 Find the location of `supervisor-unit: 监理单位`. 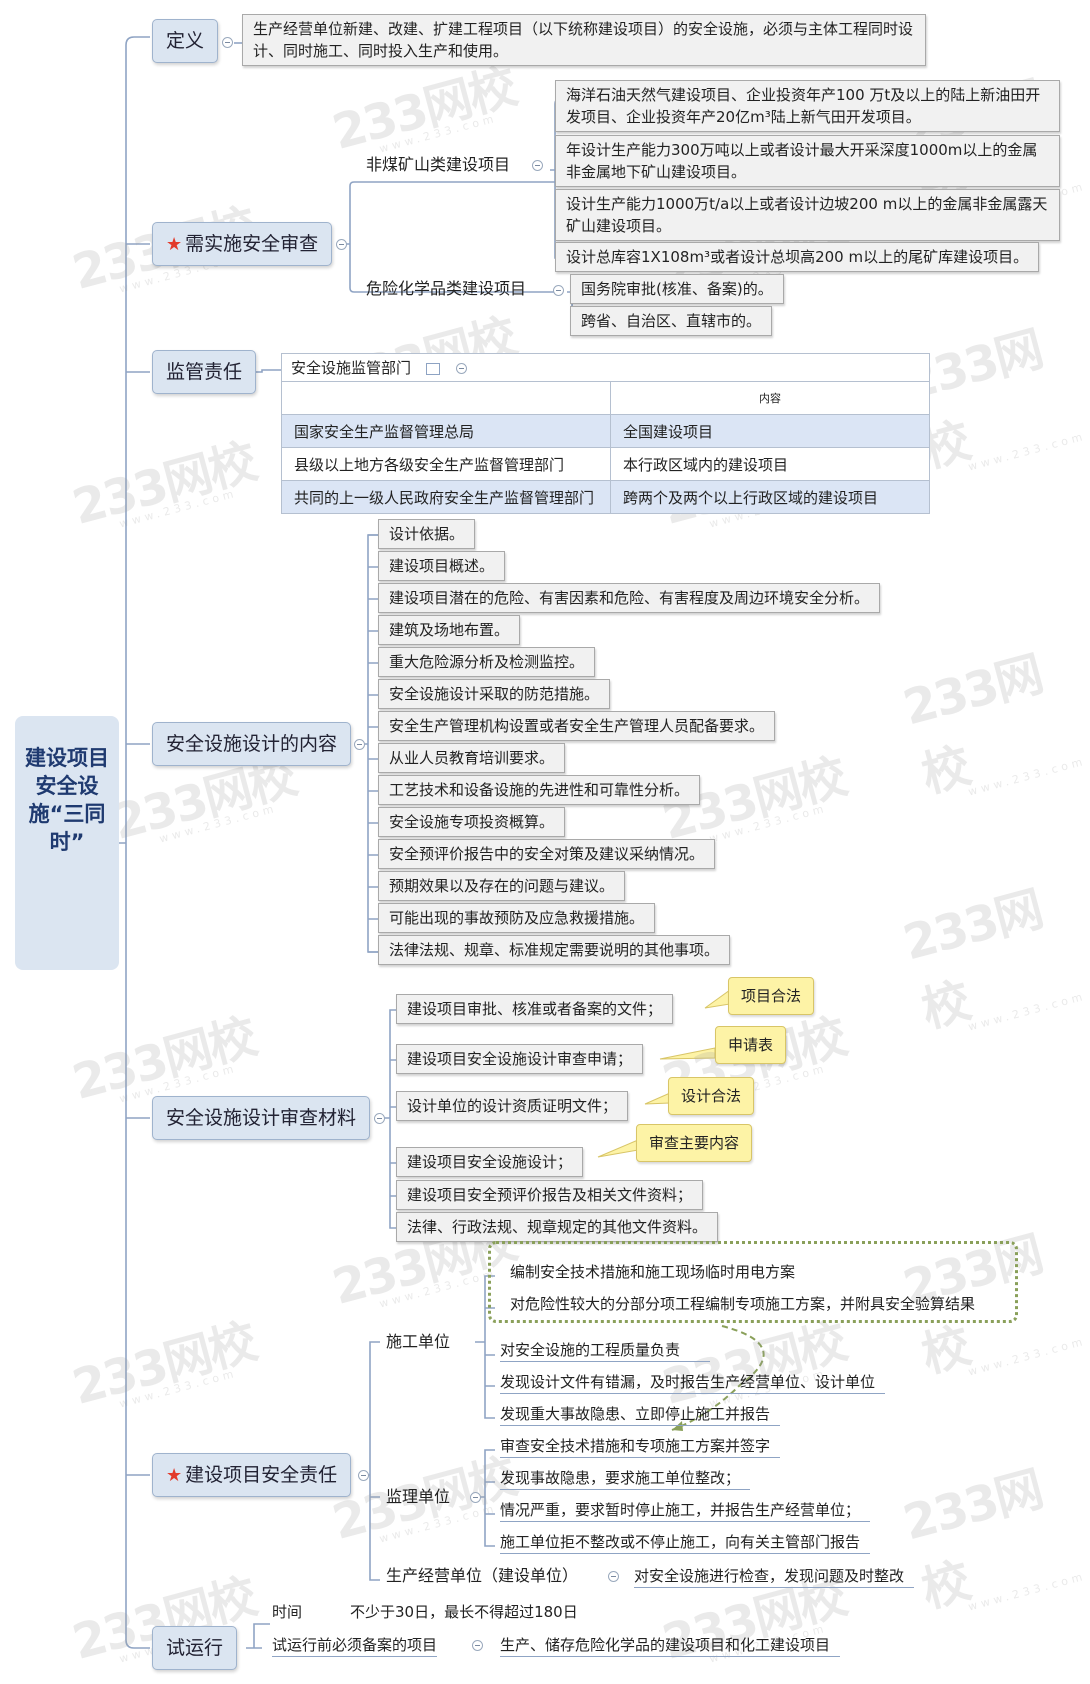

supervisor-unit: 监理单位 is located at coordinates (418, 1497).